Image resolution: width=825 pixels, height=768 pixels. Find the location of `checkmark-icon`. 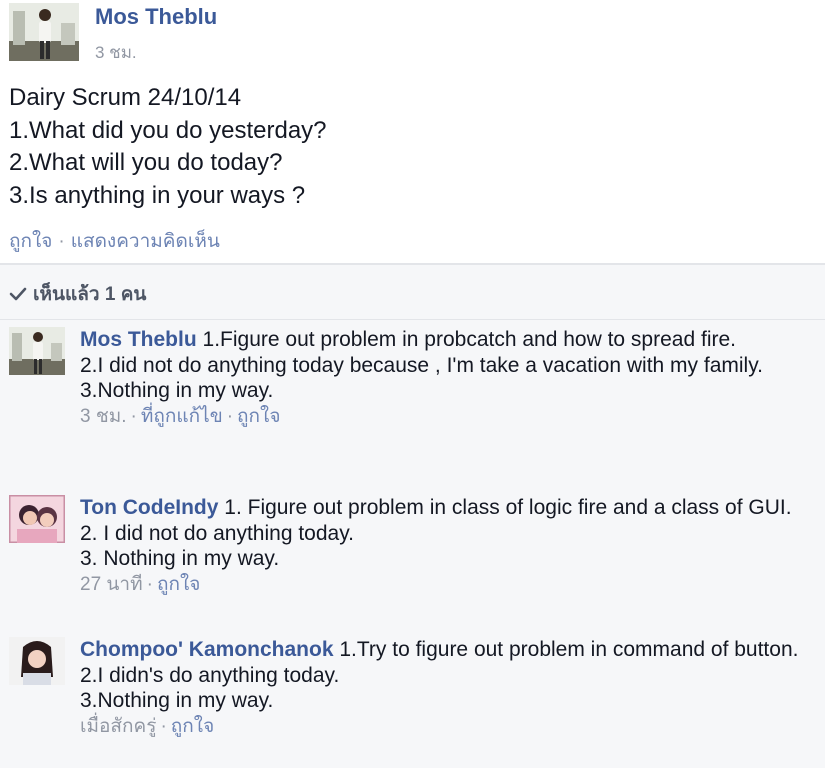

checkmark-icon is located at coordinates (18, 294).